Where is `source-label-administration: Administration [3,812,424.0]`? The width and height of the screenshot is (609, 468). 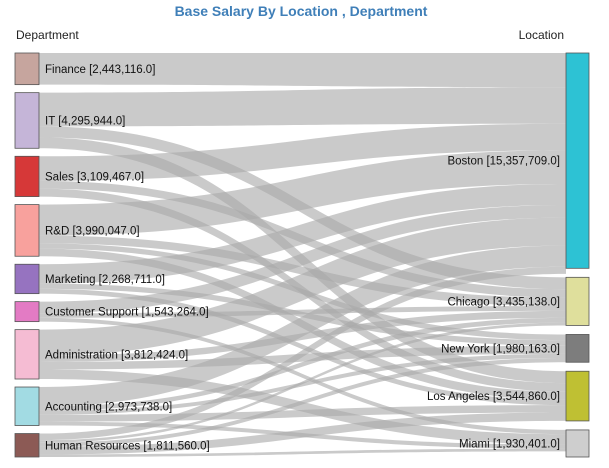
source-label-administration: Administration [3,812,424.0] is located at coordinates (116, 355).